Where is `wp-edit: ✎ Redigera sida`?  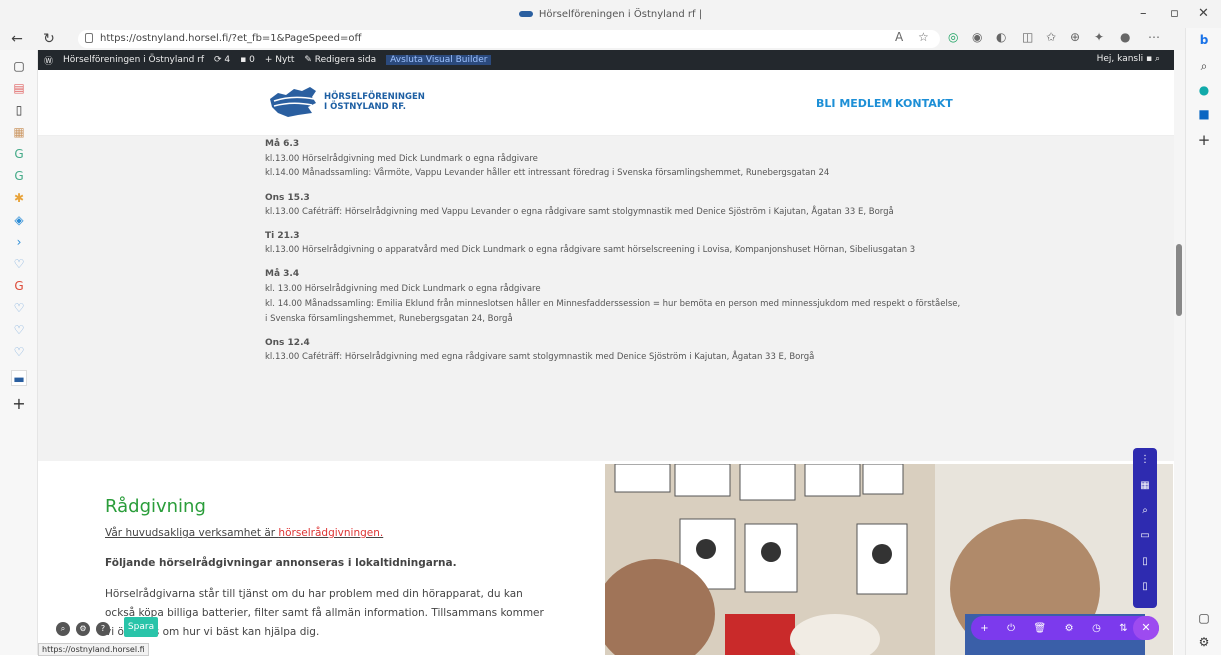
wp-edit: ✎ Redigera sida is located at coordinates (340, 60).